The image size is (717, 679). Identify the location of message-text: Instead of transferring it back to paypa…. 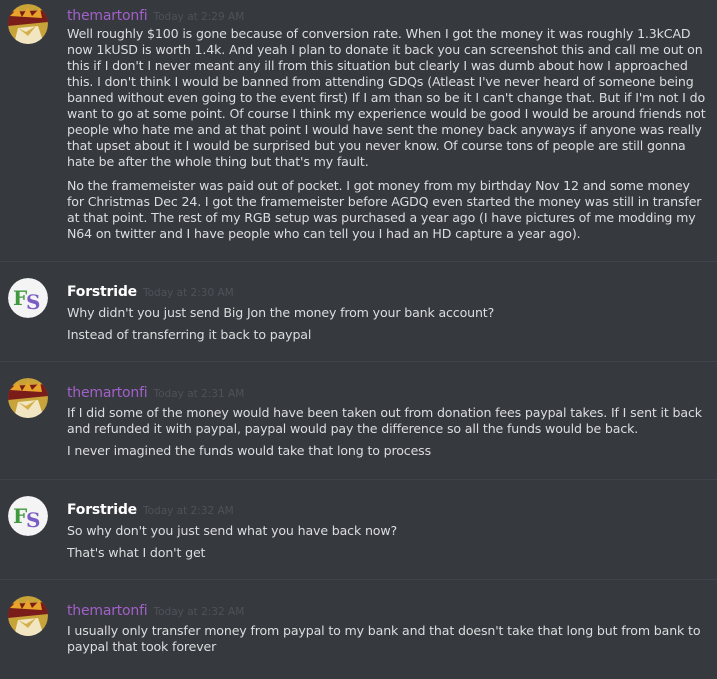
(189, 334).